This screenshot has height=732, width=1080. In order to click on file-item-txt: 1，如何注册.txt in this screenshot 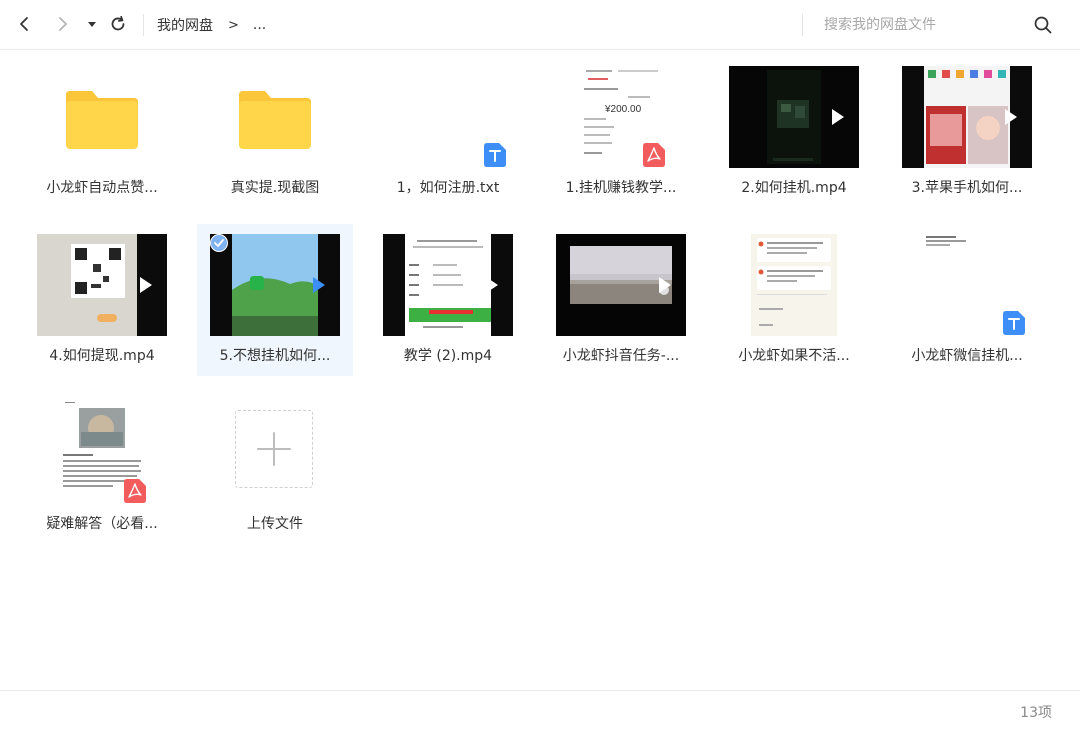, I will do `click(448, 132)`.